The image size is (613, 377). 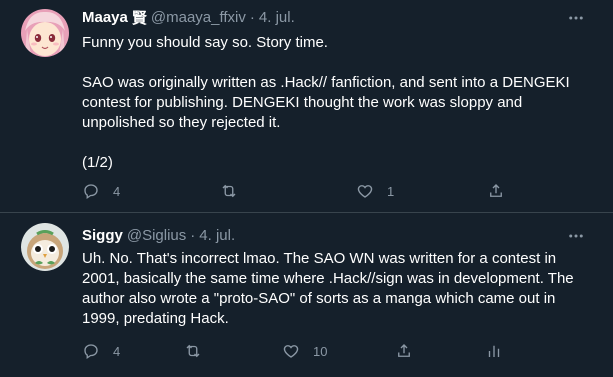 What do you see at coordinates (494, 351) in the screenshot?
I see `analytics-icon` at bounding box center [494, 351].